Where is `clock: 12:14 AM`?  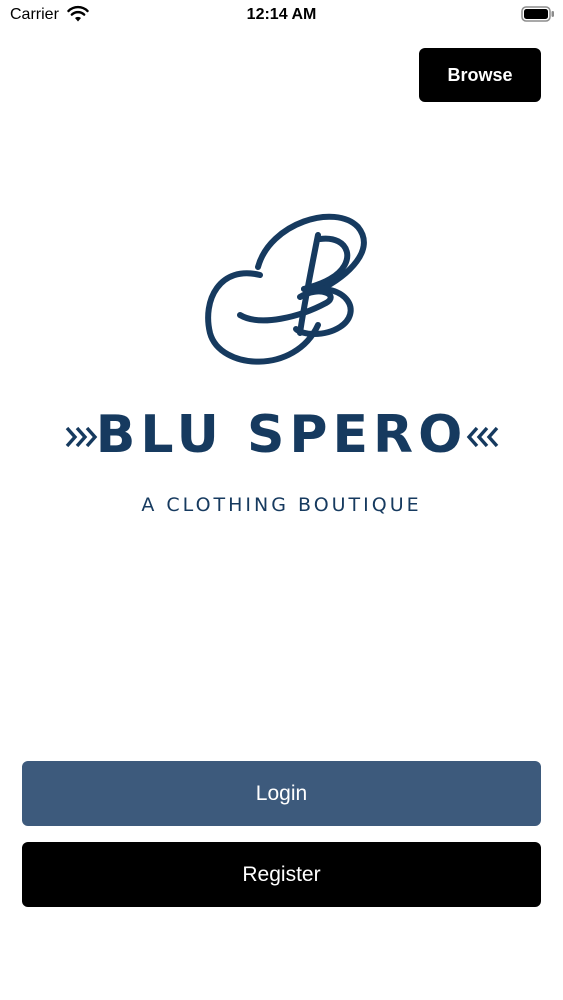 clock: 12:14 AM is located at coordinates (281, 14).